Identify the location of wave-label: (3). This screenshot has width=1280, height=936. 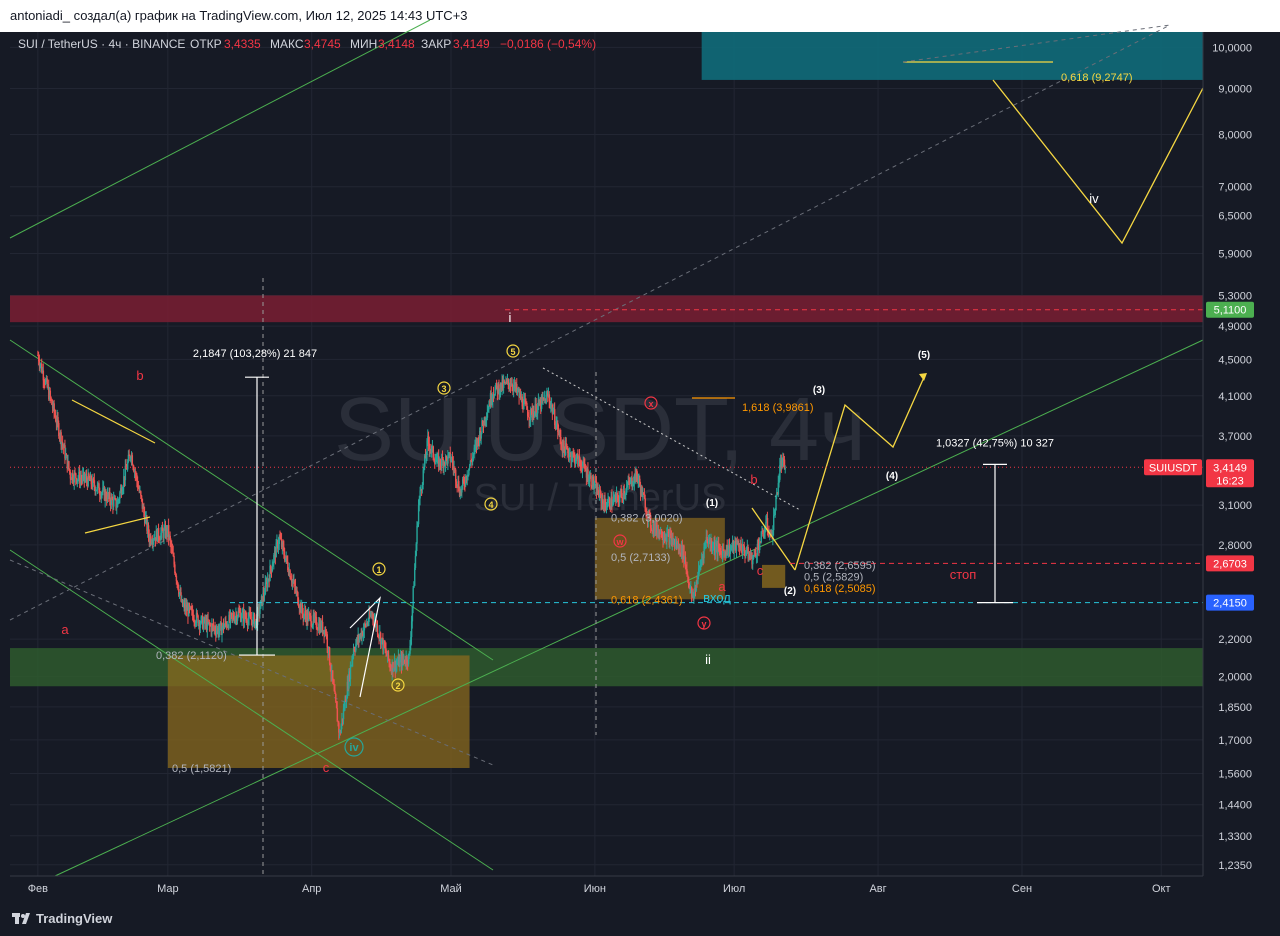
(819, 390).